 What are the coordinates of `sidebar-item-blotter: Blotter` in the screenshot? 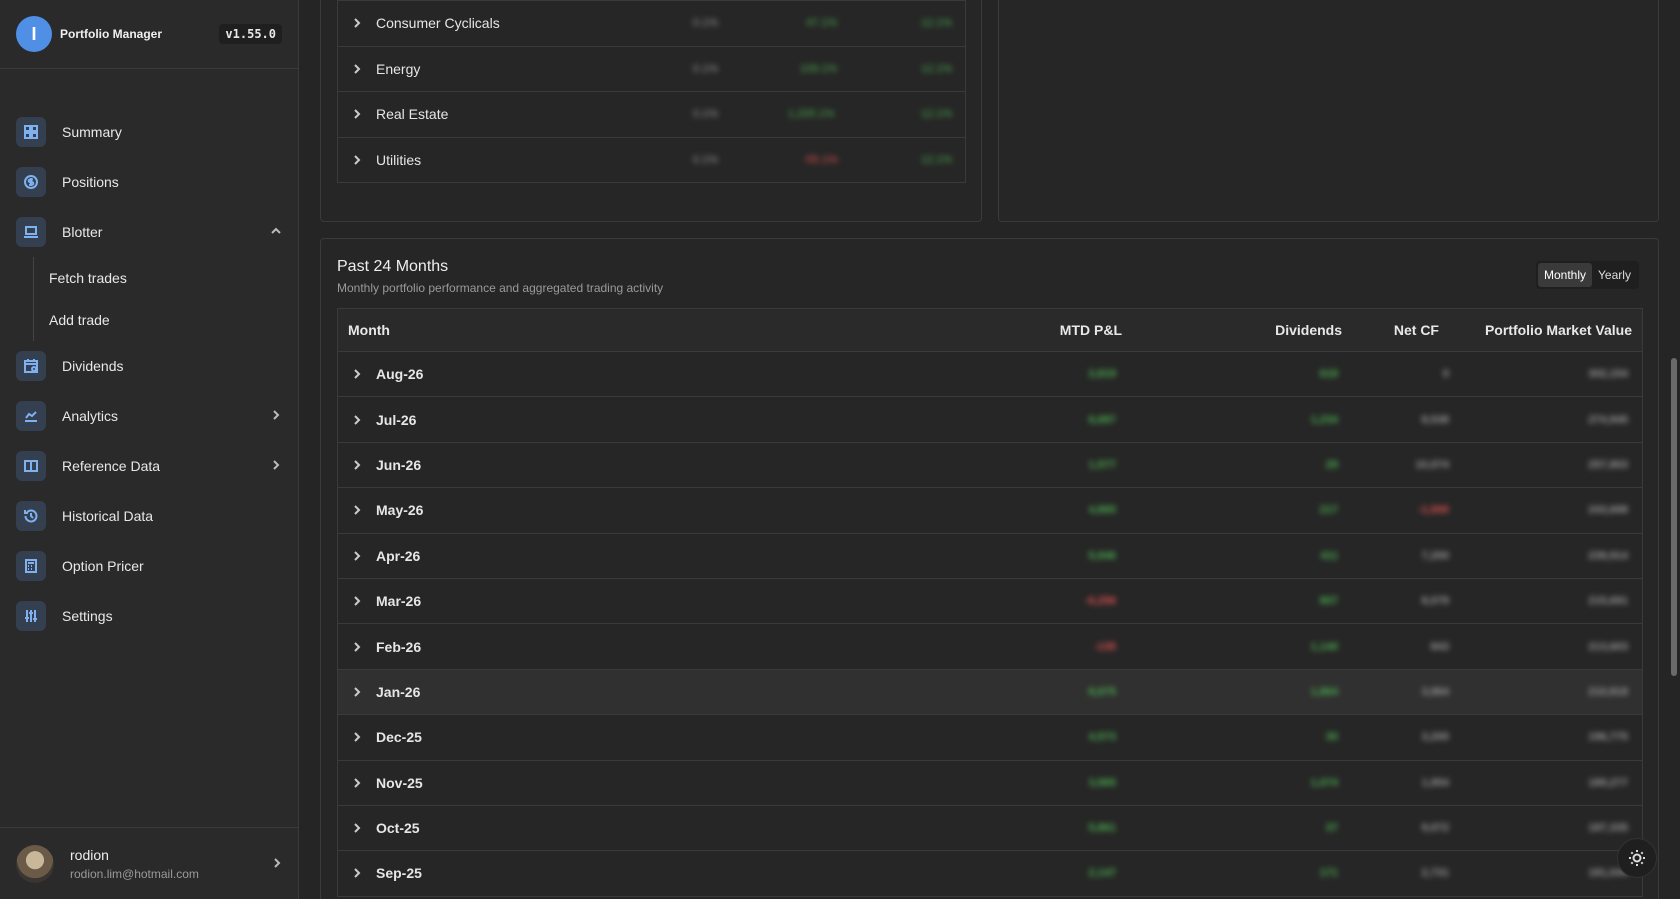 It's located at (149, 232).